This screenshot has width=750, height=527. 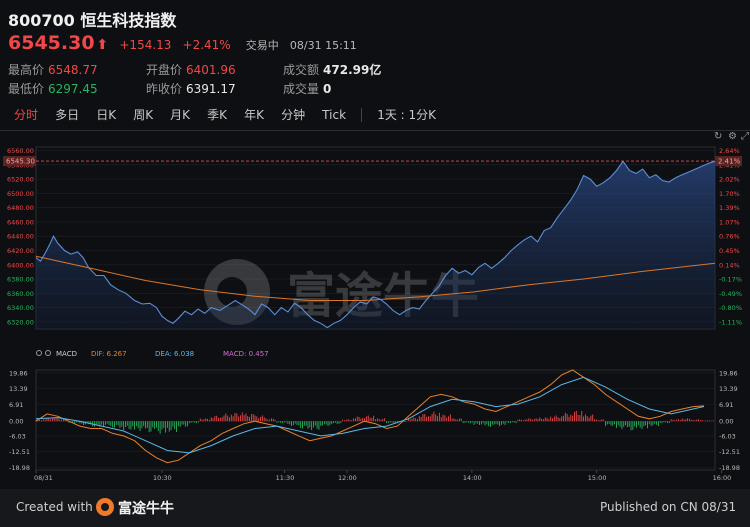 What do you see at coordinates (106, 115) in the screenshot?
I see `tab-daily-k: 日K` at bounding box center [106, 115].